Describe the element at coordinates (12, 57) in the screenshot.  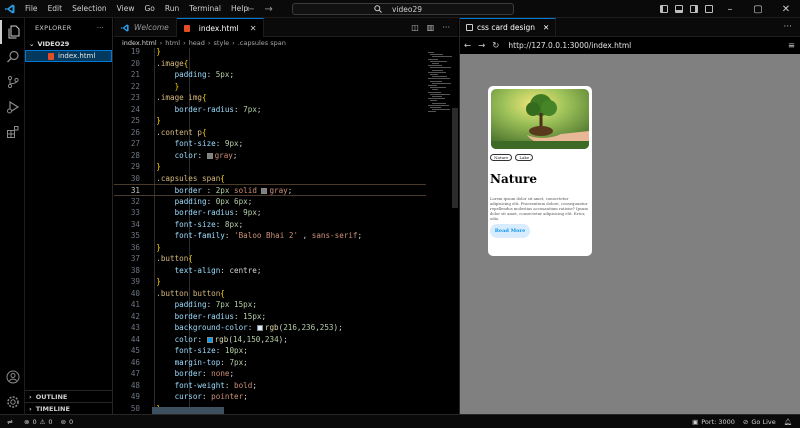
I see `search-icon` at that location.